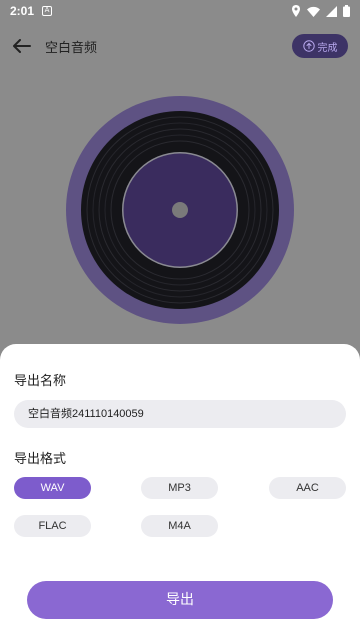 This screenshot has height=640, width=360. I want to click on status-bar: 2:01 A, so click(180, 11).